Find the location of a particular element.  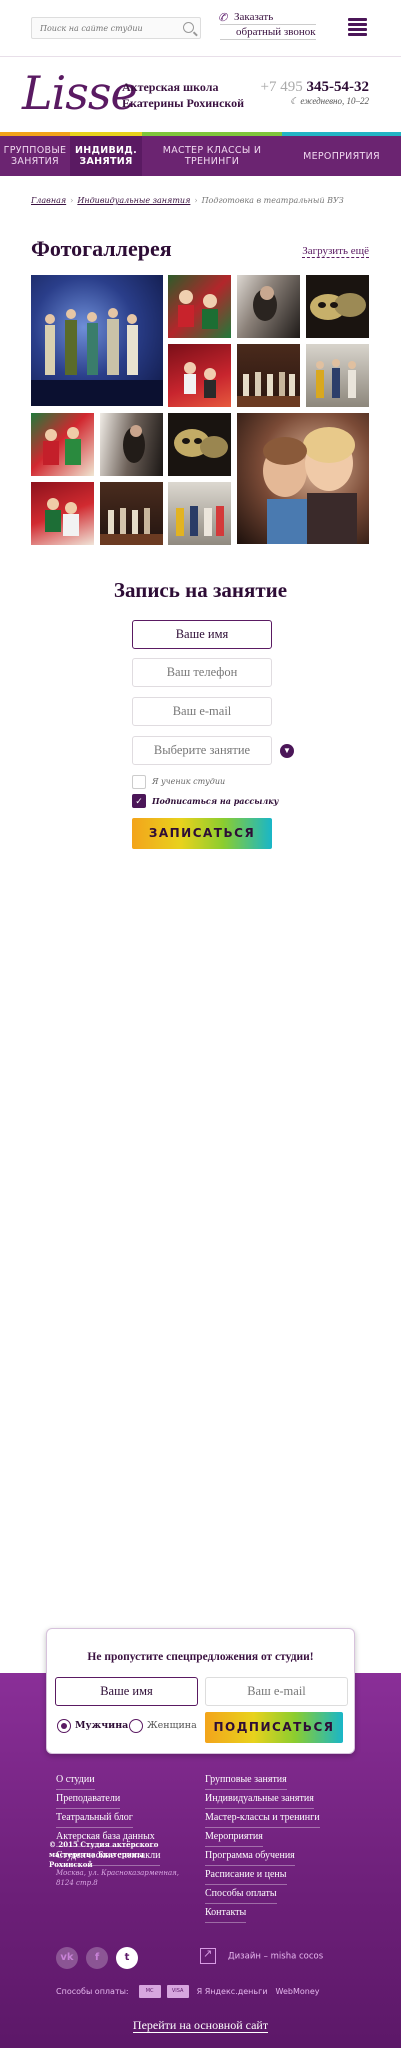

external-link-icon is located at coordinates (208, 1955).